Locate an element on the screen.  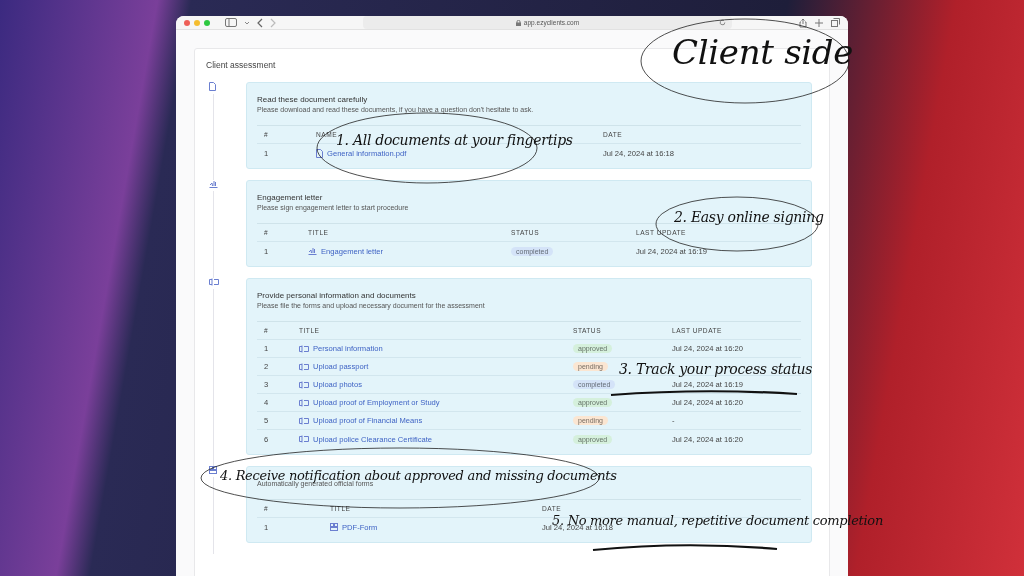
handwritten-note: 2. Easy online signing is located at coordinates (749, 217).